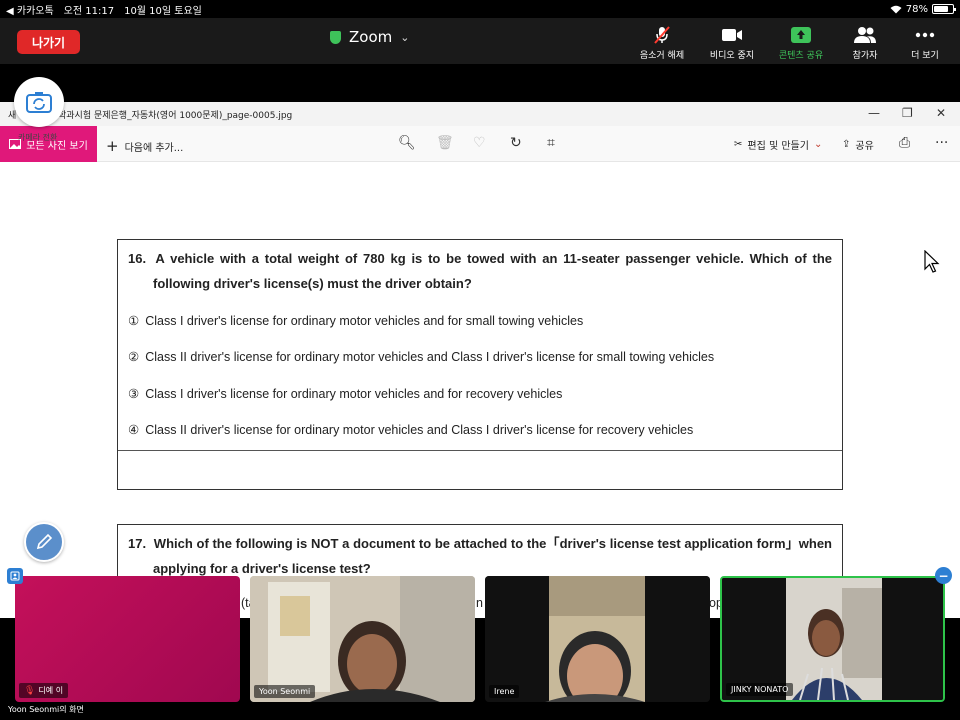  What do you see at coordinates (865, 35) in the screenshot?
I see `participants-icon` at bounding box center [865, 35].